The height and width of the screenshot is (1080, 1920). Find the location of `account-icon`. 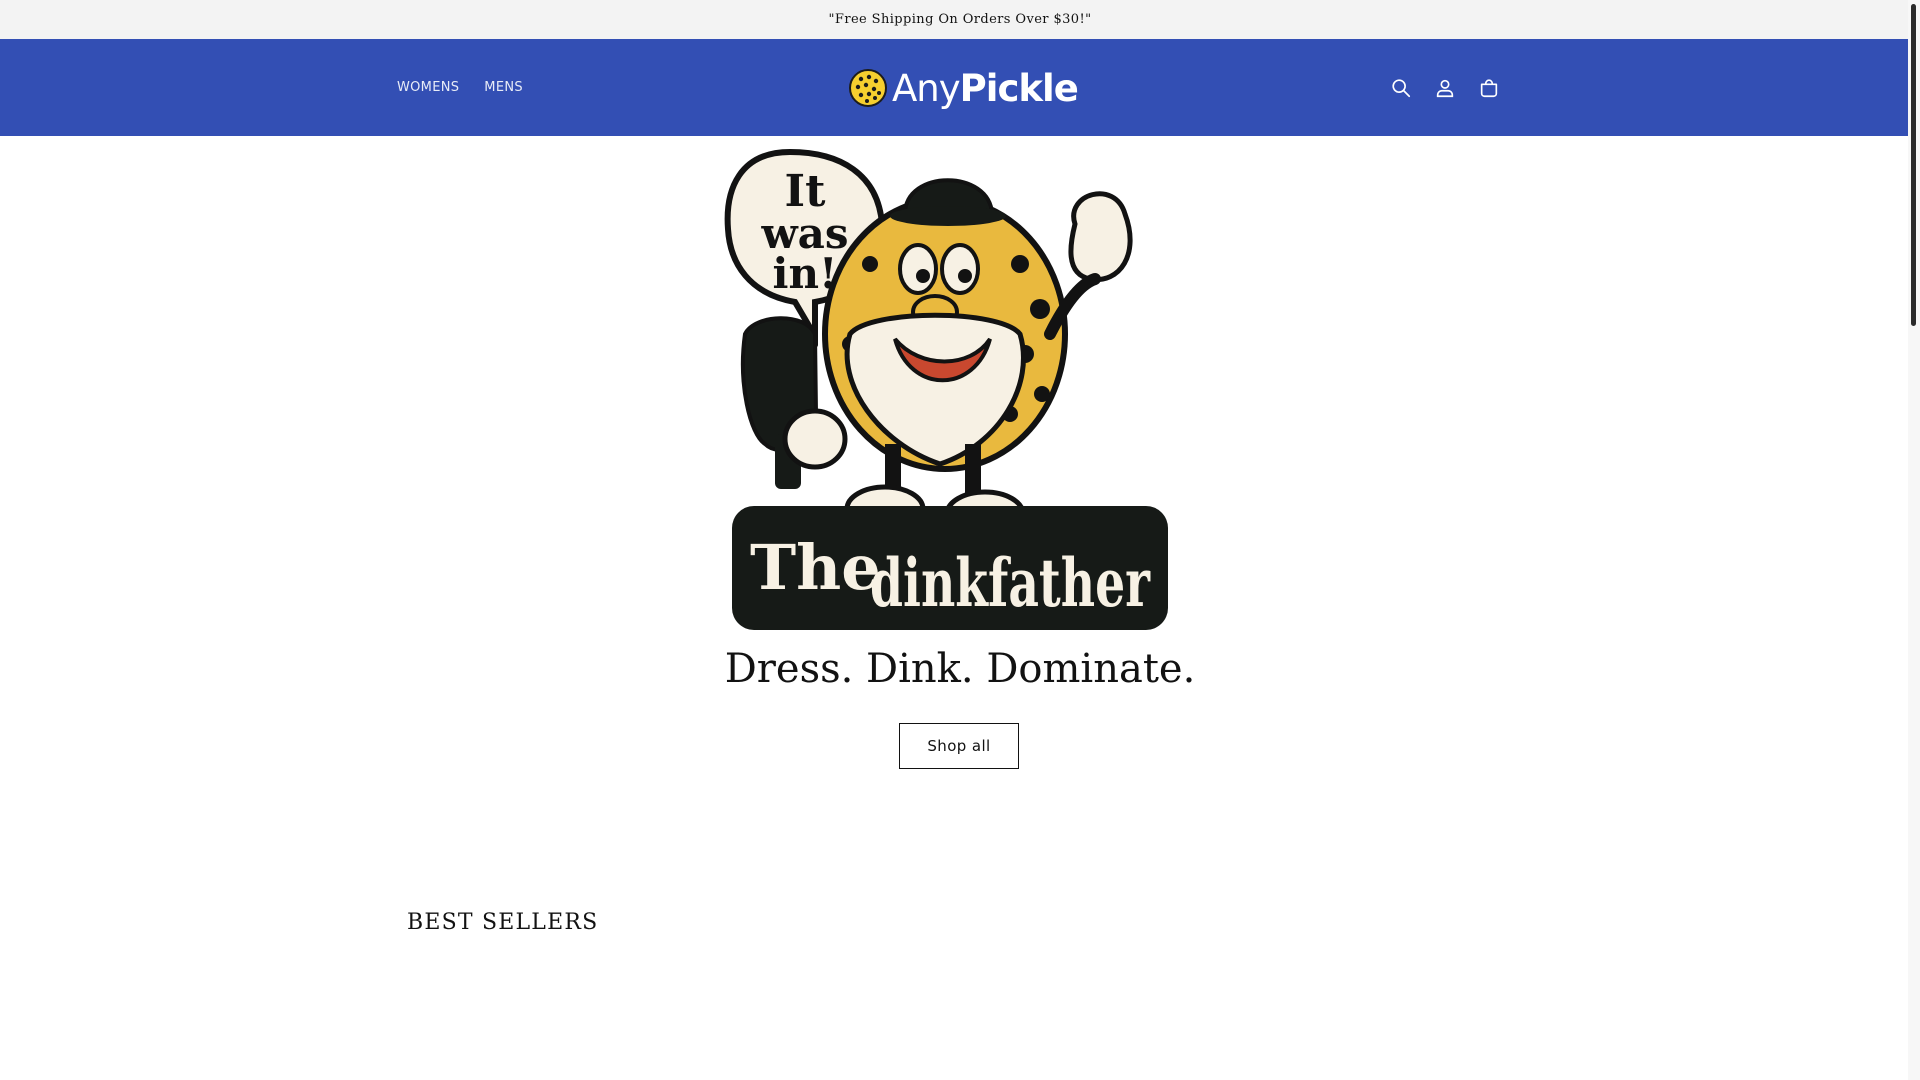

account-icon is located at coordinates (1445, 88).